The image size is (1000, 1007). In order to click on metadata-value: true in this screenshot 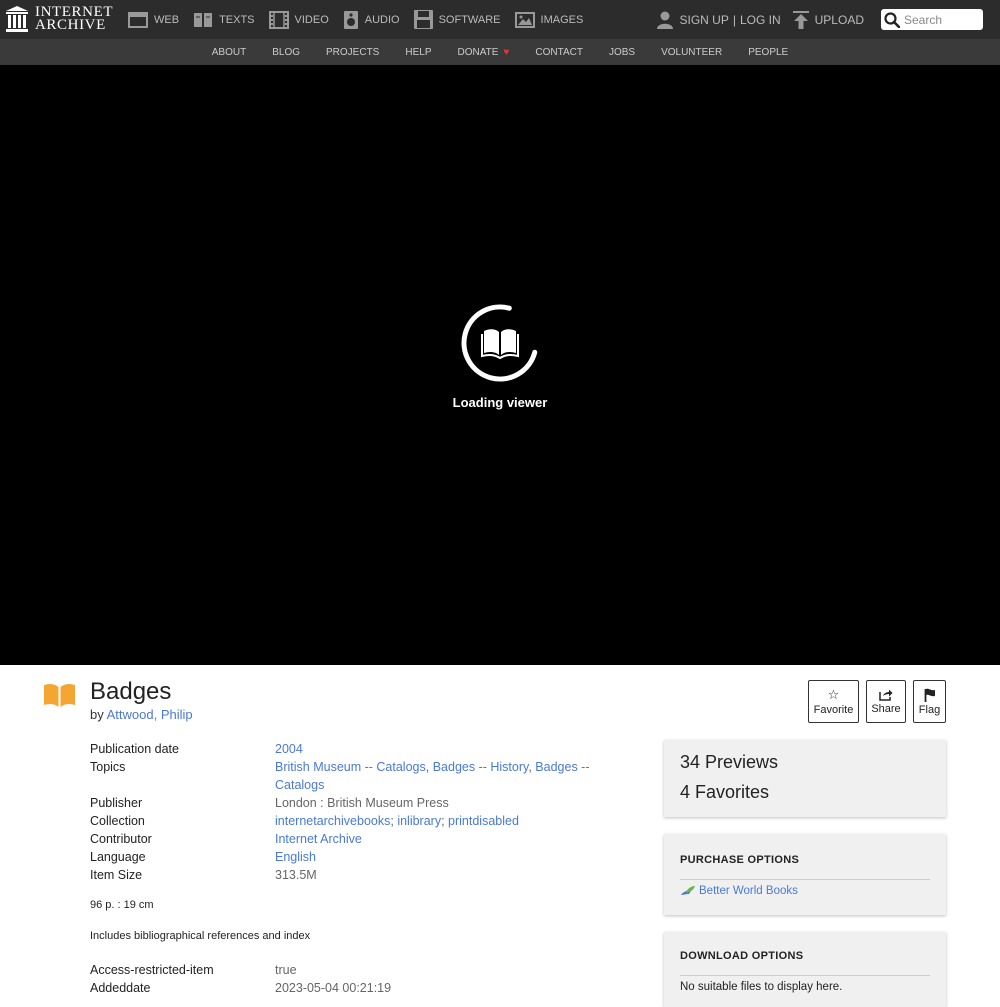, I will do `click(286, 970)`.